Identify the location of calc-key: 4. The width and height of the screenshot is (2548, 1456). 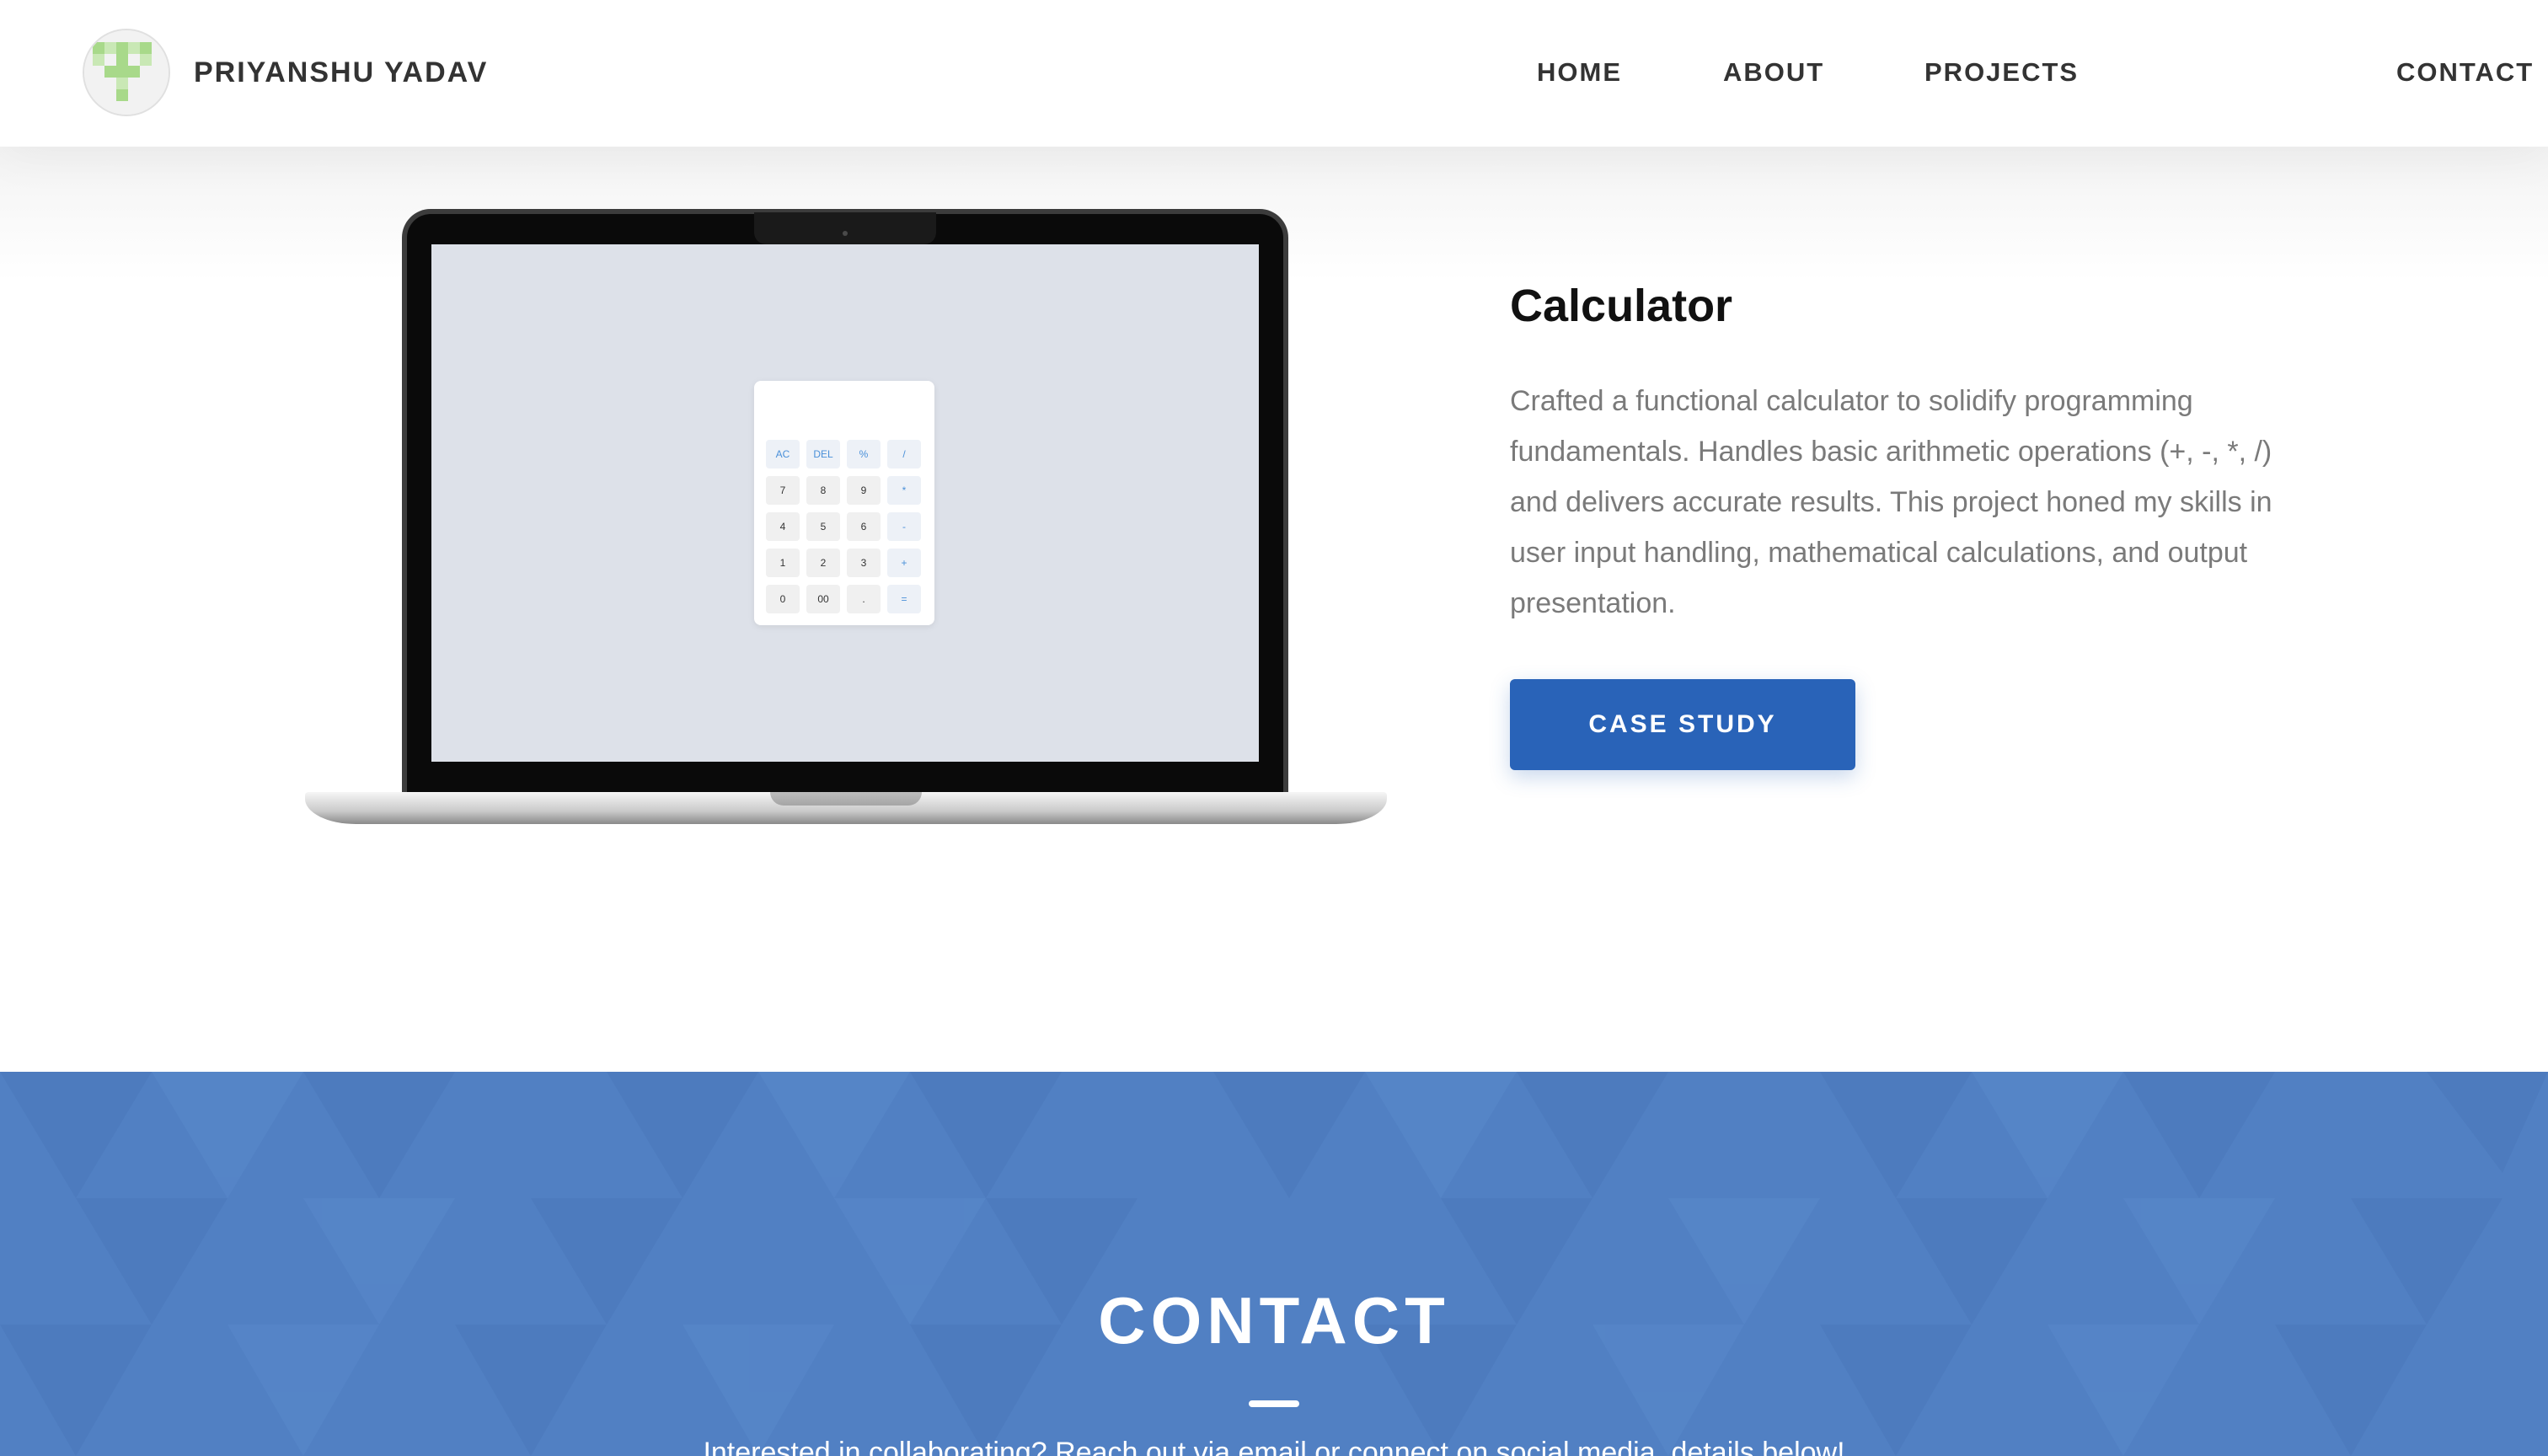
(783, 526).